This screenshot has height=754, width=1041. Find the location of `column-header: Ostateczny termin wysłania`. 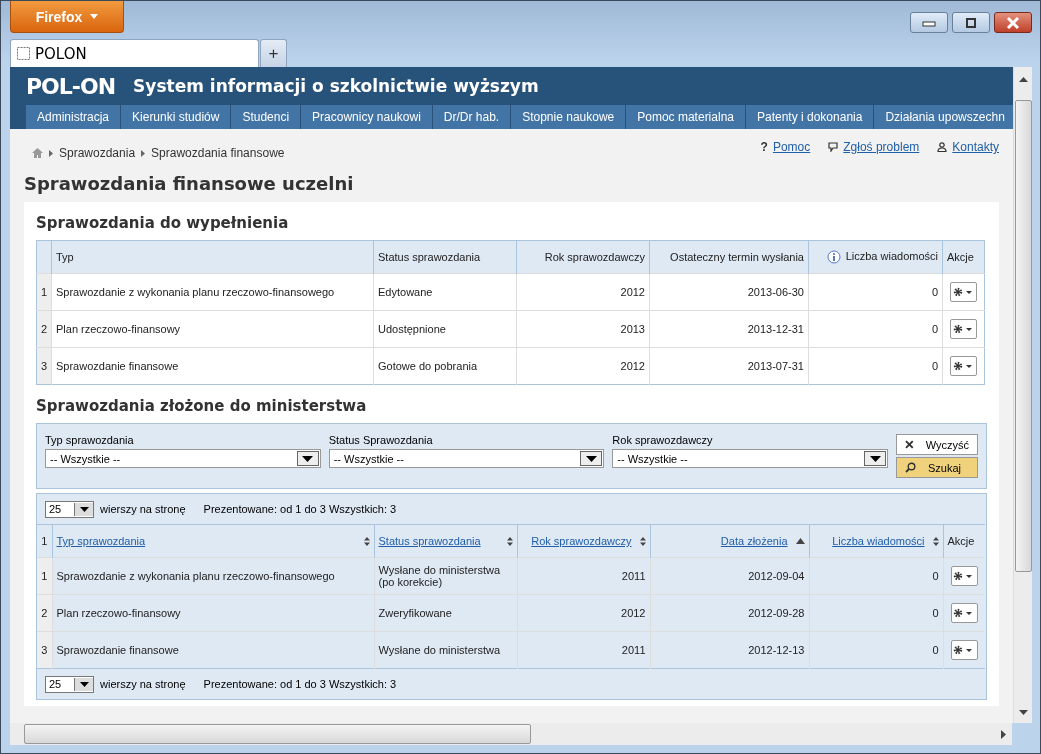

column-header: Ostateczny termin wysłania is located at coordinates (737, 257).